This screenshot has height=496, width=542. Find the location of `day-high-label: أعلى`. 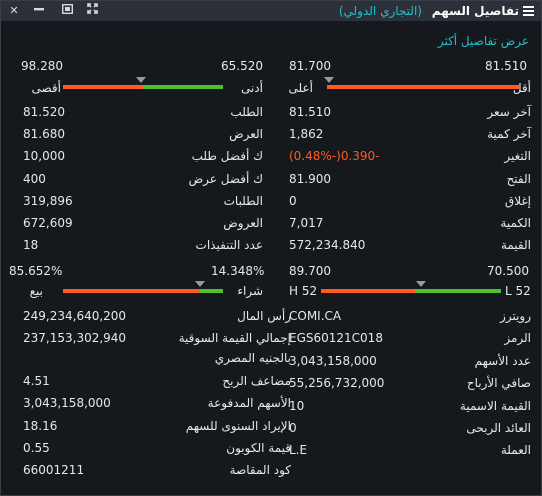

day-high-label: أعلى is located at coordinates (300, 88).